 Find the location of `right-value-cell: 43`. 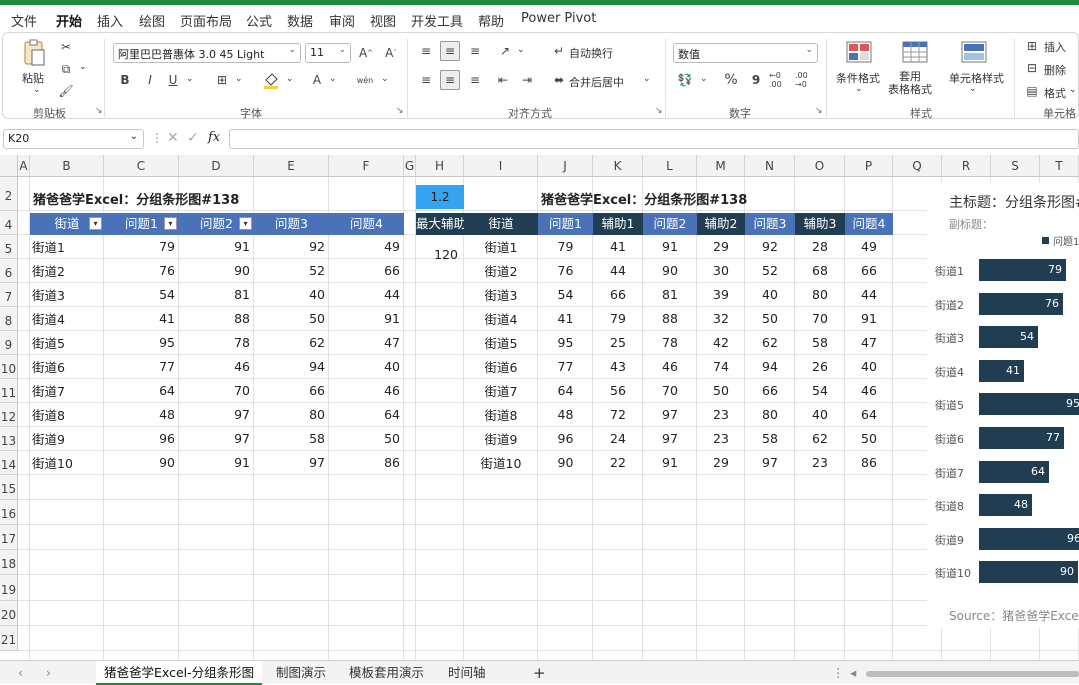

right-value-cell: 43 is located at coordinates (618, 366).